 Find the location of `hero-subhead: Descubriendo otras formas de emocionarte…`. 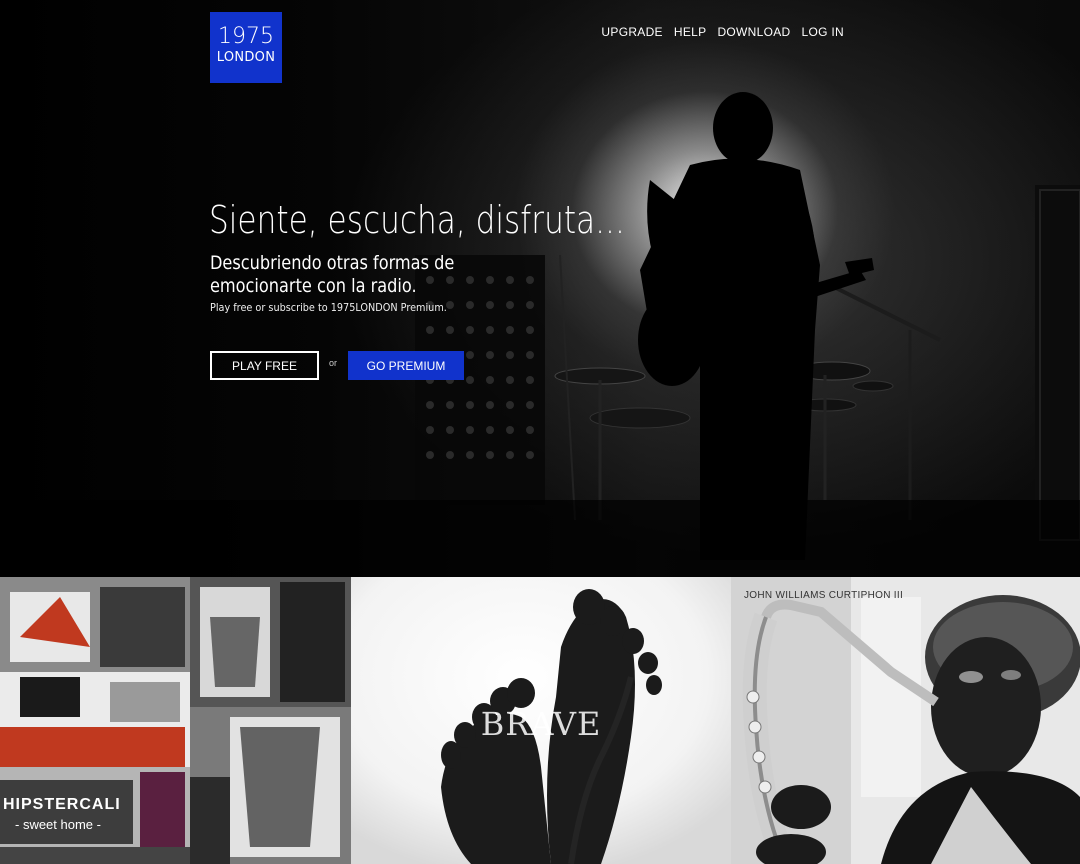

hero-subhead: Descubriendo otras formas de emocionarte… is located at coordinates (332, 274).